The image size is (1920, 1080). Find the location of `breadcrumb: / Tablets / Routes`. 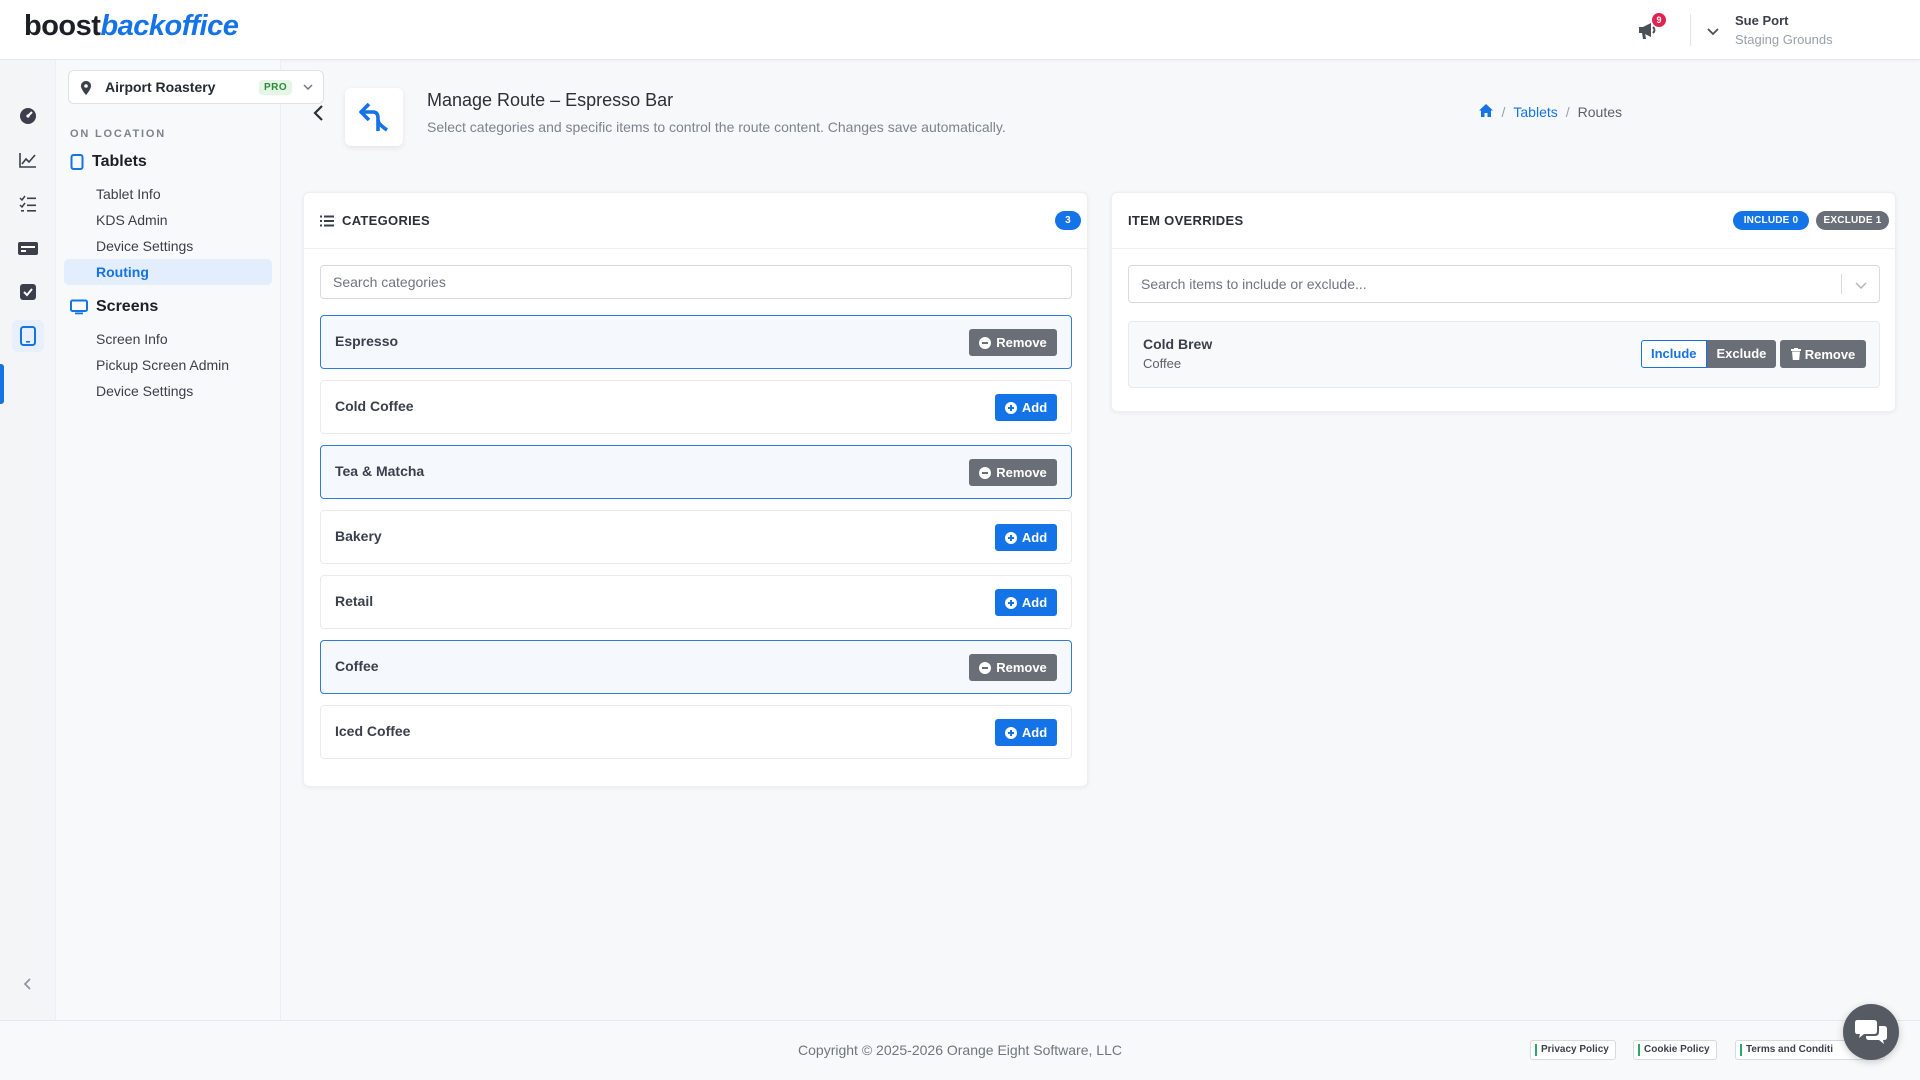

breadcrumb: / Tablets / Routes is located at coordinates (1550, 112).